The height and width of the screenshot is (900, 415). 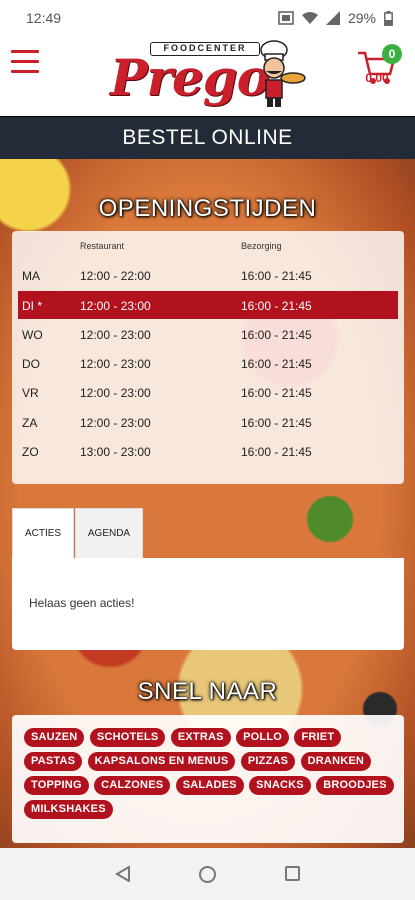 What do you see at coordinates (207, 208) in the screenshot?
I see `openingstijden-title: OPENINGSTIJDEN` at bounding box center [207, 208].